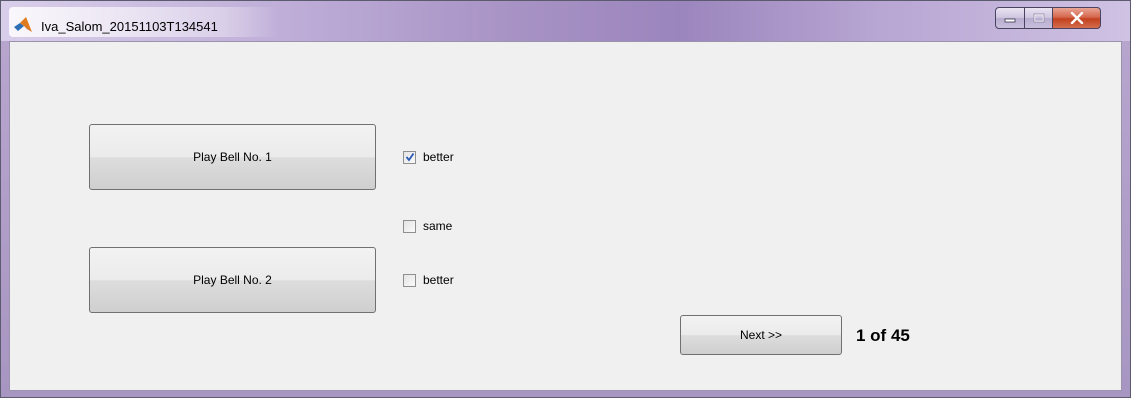 Image resolution: width=1131 pixels, height=398 pixels. What do you see at coordinates (129, 26) in the screenshot?
I see `window-title: Iva_Salom_20151103T134541` at bounding box center [129, 26].